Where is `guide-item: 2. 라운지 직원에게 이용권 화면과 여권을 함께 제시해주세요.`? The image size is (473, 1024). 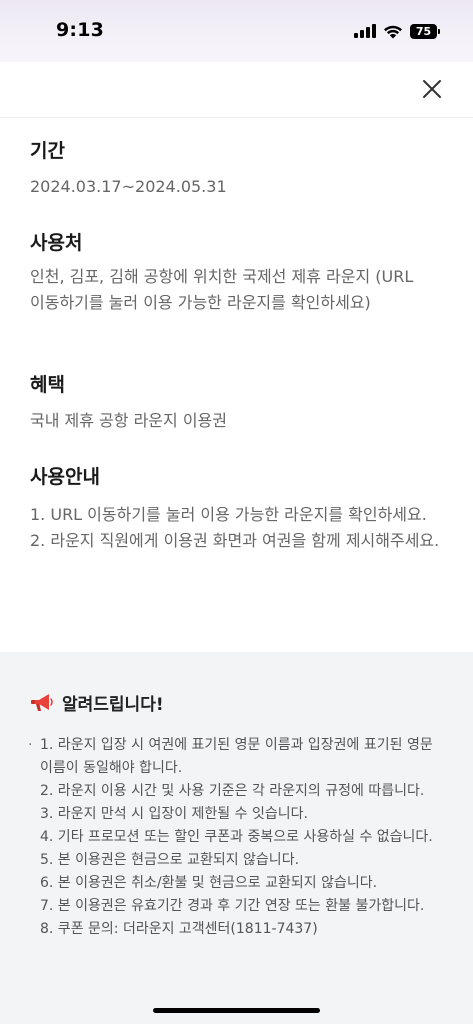 guide-item: 2. 라운지 직원에게 이용권 화면과 여권을 함께 제시해주세요. is located at coordinates (235, 540).